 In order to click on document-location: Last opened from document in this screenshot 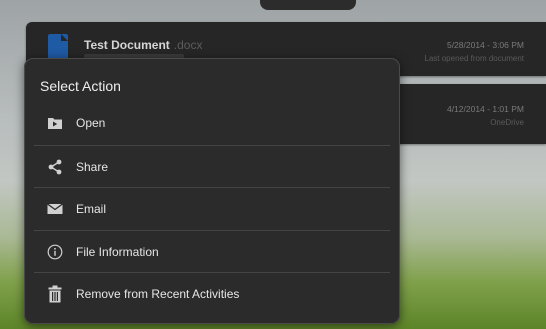, I will do `click(474, 58)`.